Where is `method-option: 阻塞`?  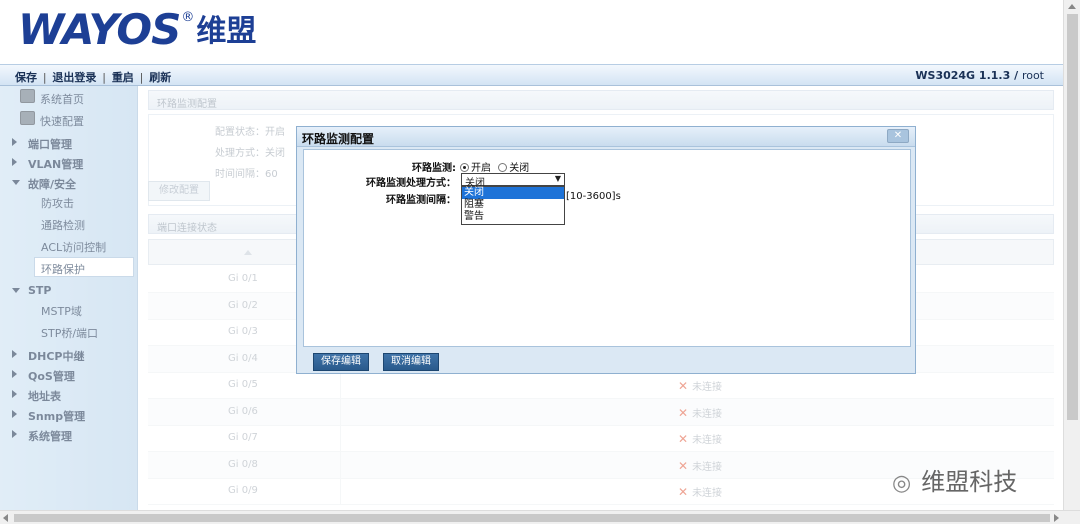 method-option: 阻塞 is located at coordinates (513, 205).